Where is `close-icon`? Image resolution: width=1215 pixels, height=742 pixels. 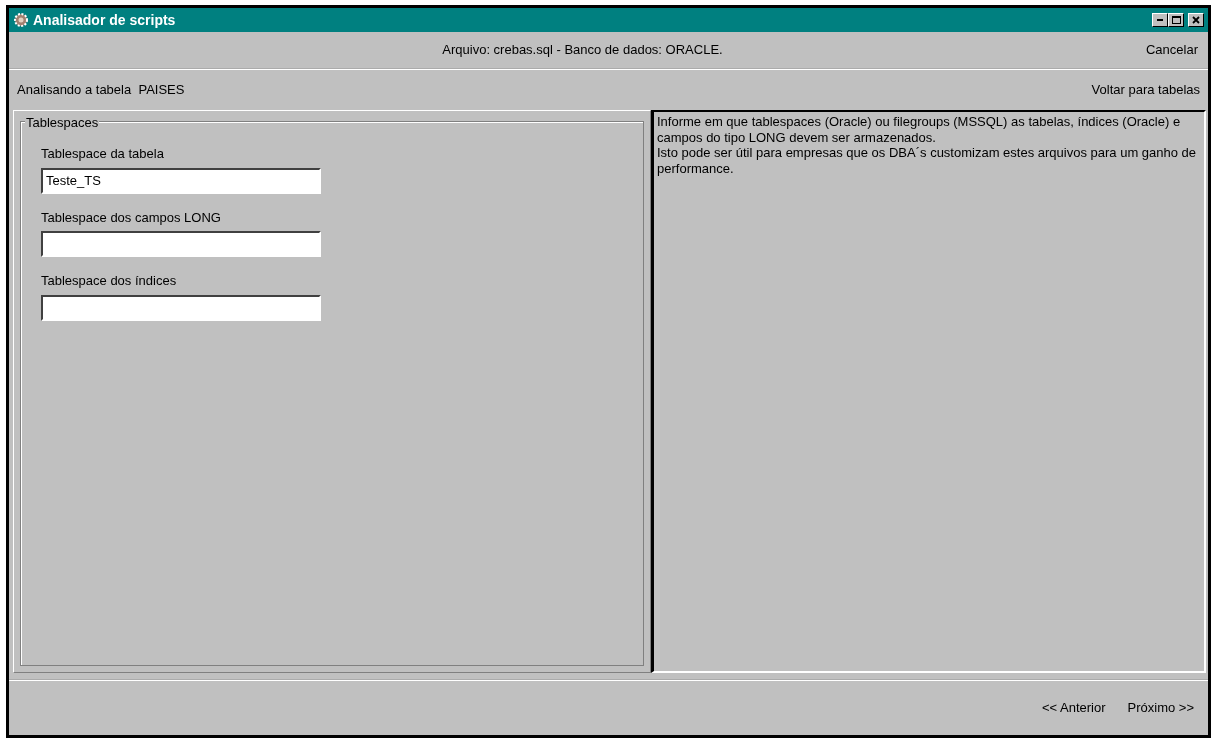
close-icon is located at coordinates (1196, 20).